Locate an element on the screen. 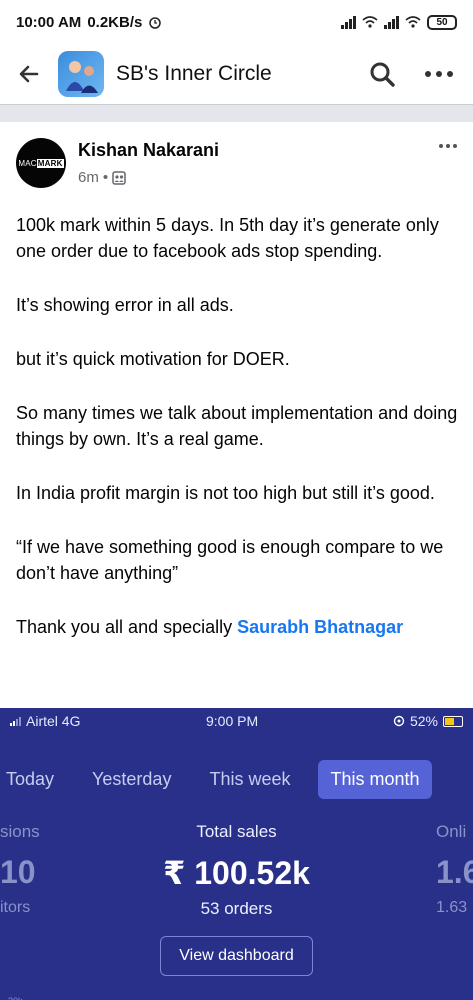 The width and height of the screenshot is (473, 1000). app-header: SB's Inner Circle is located at coordinates (236, 74).